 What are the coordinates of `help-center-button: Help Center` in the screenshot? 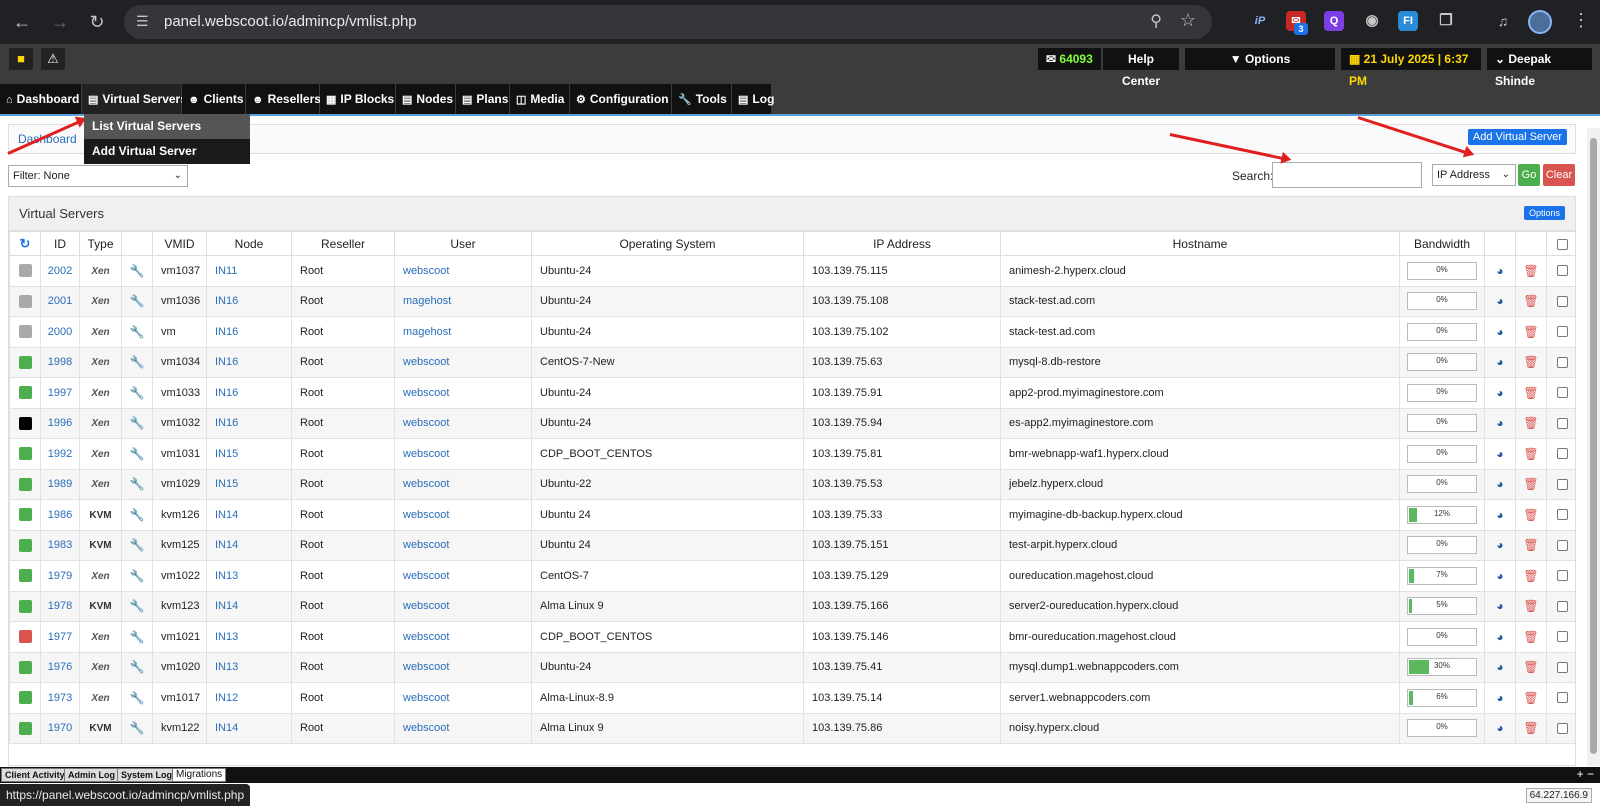 It's located at (1141, 68).